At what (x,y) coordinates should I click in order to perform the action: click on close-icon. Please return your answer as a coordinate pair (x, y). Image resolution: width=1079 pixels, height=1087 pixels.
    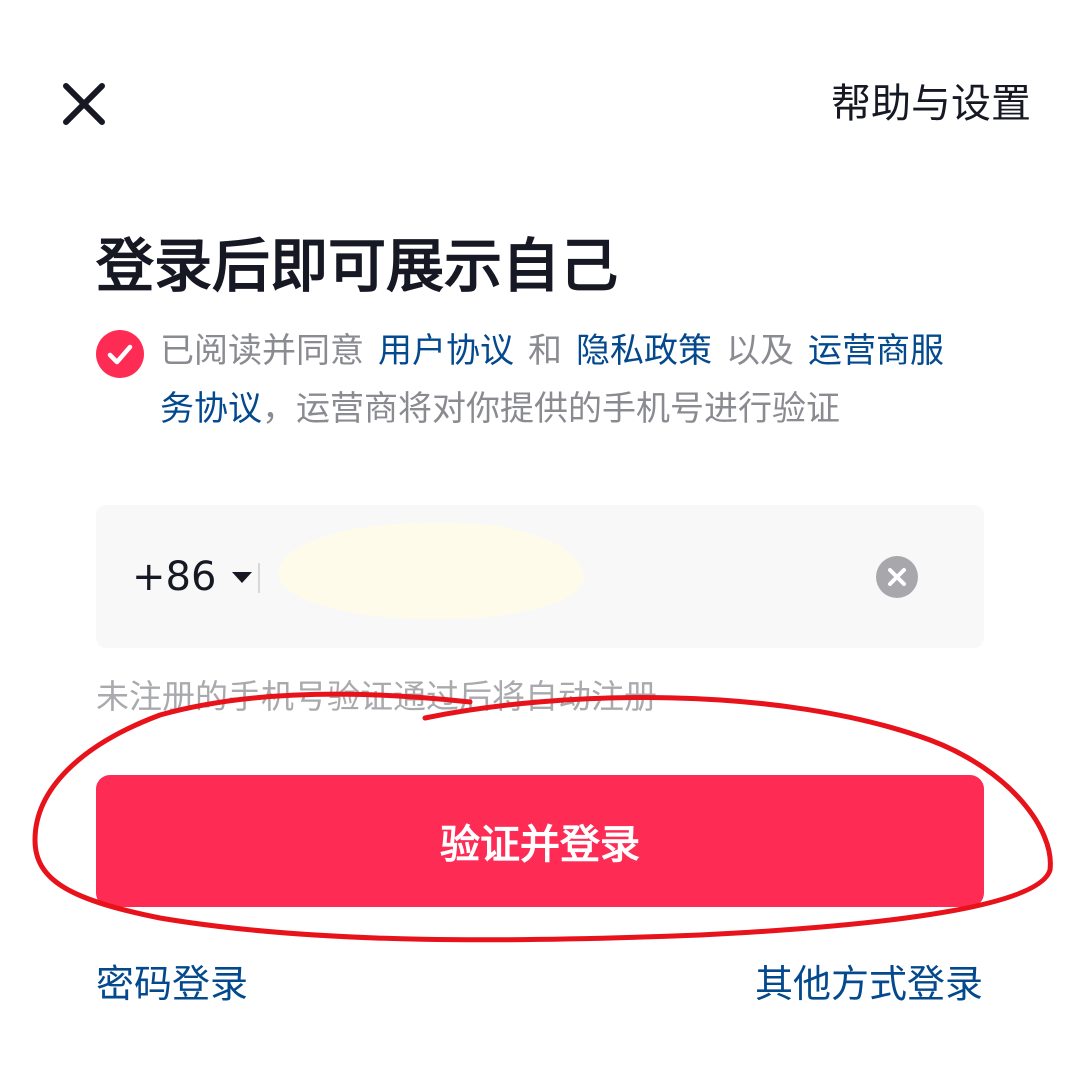
    Looking at the image, I should click on (84, 104).